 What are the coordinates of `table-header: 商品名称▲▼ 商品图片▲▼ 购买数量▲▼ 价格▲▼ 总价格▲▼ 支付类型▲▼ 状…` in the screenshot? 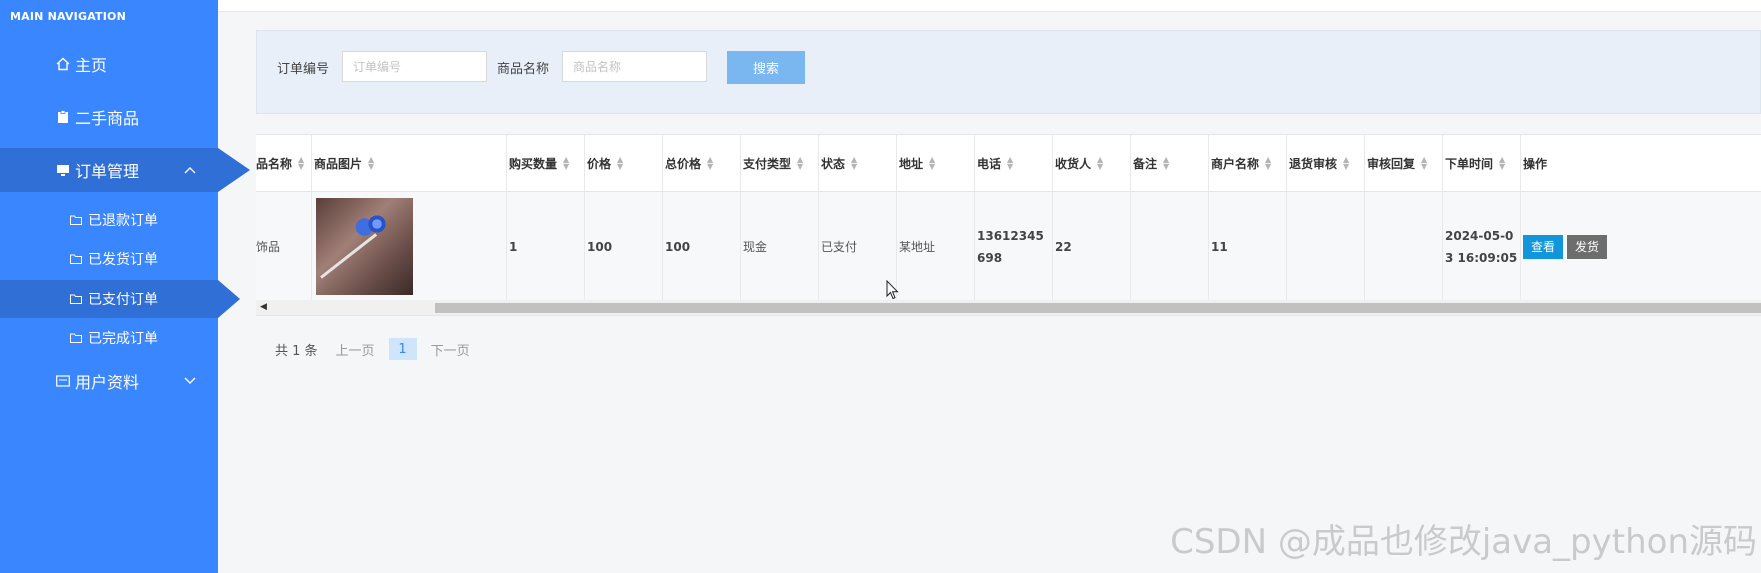 It's located at (1008, 163).